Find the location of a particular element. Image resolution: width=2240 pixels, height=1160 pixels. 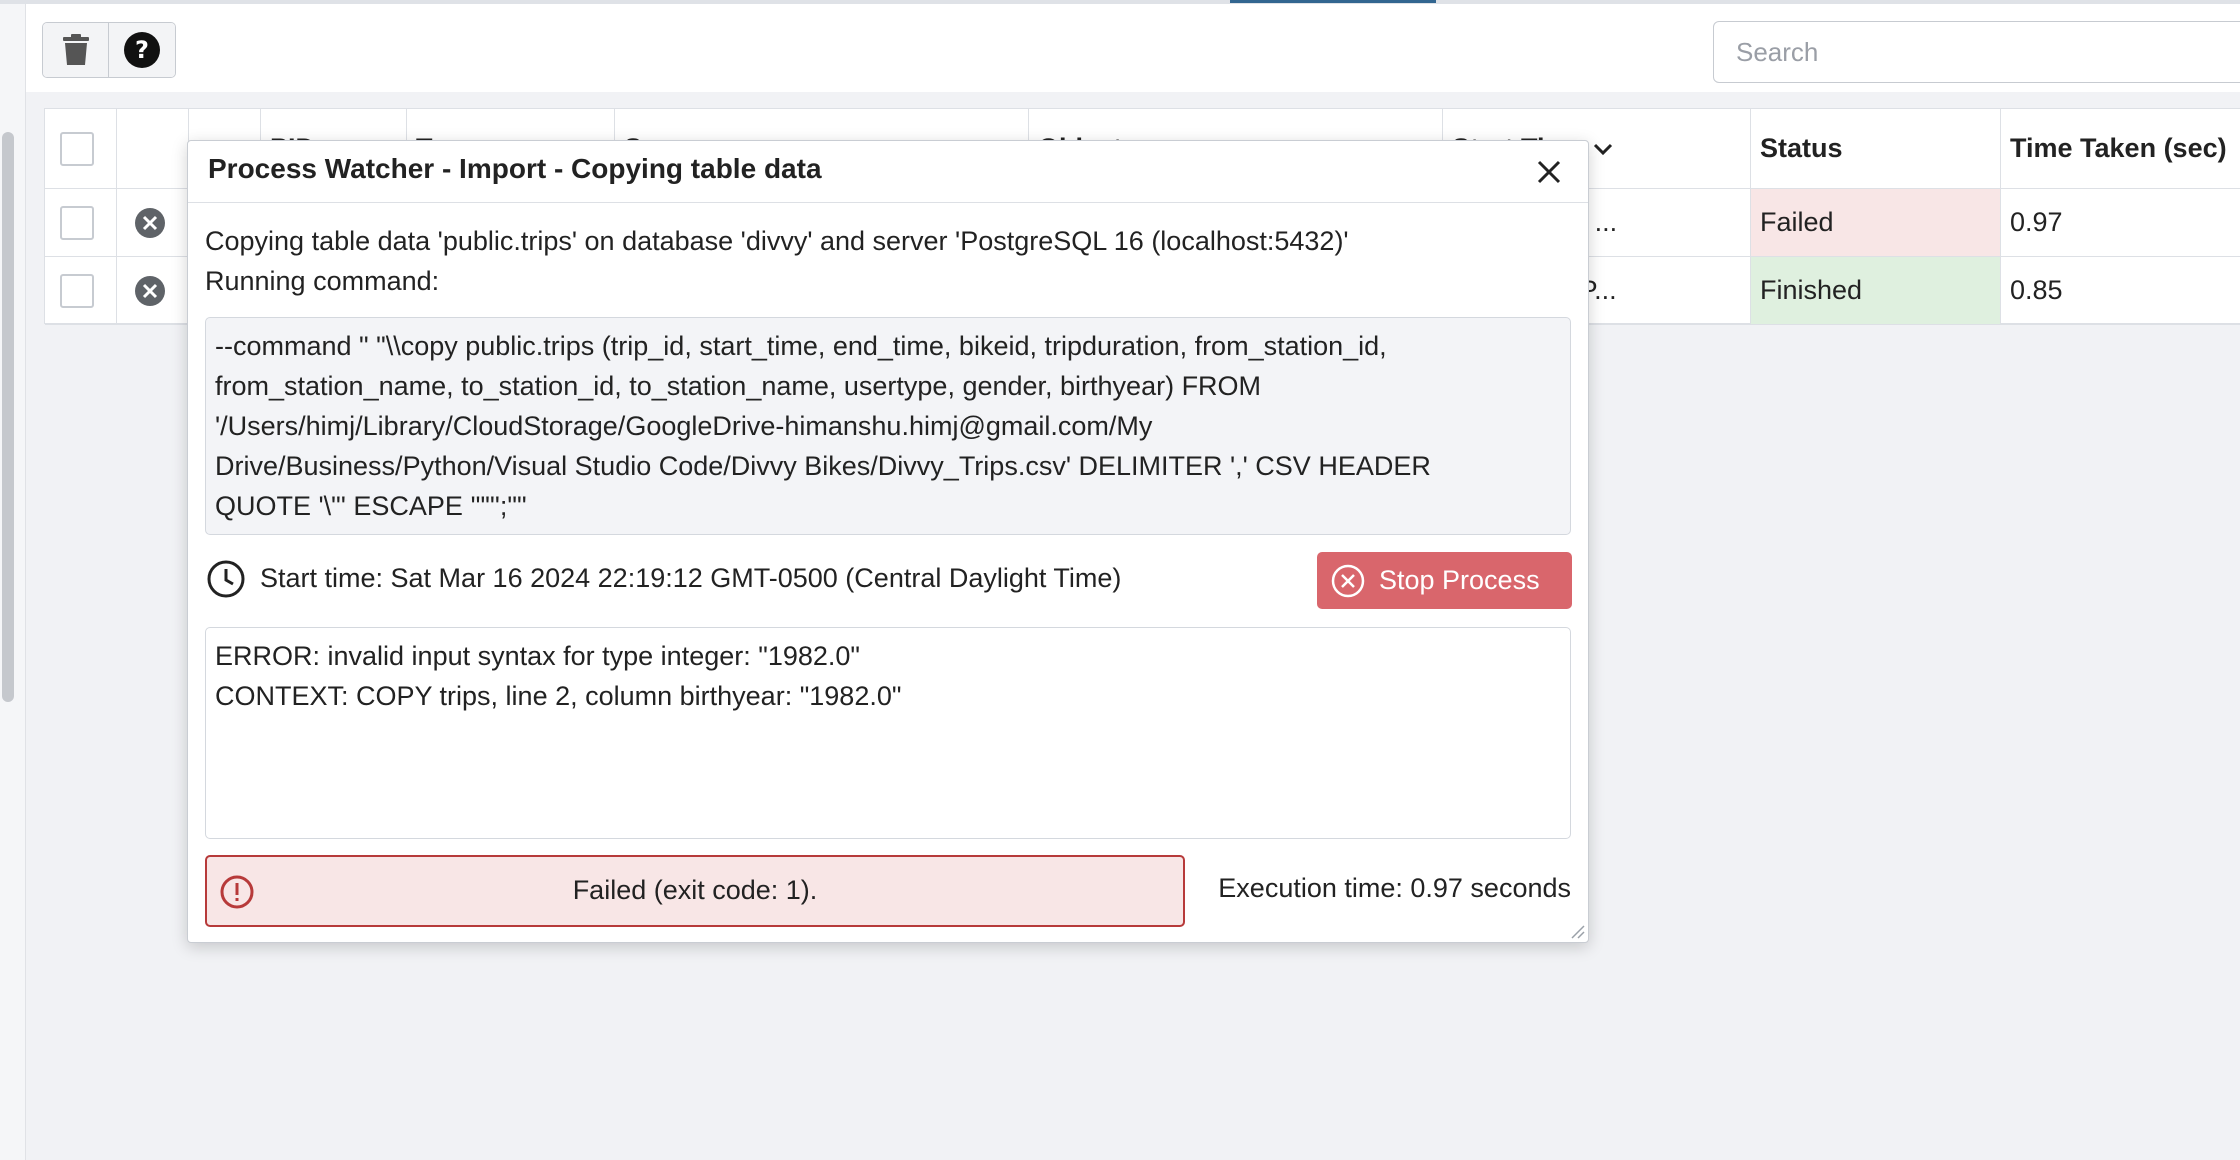

toolbar-button-group: ? is located at coordinates (109, 50).